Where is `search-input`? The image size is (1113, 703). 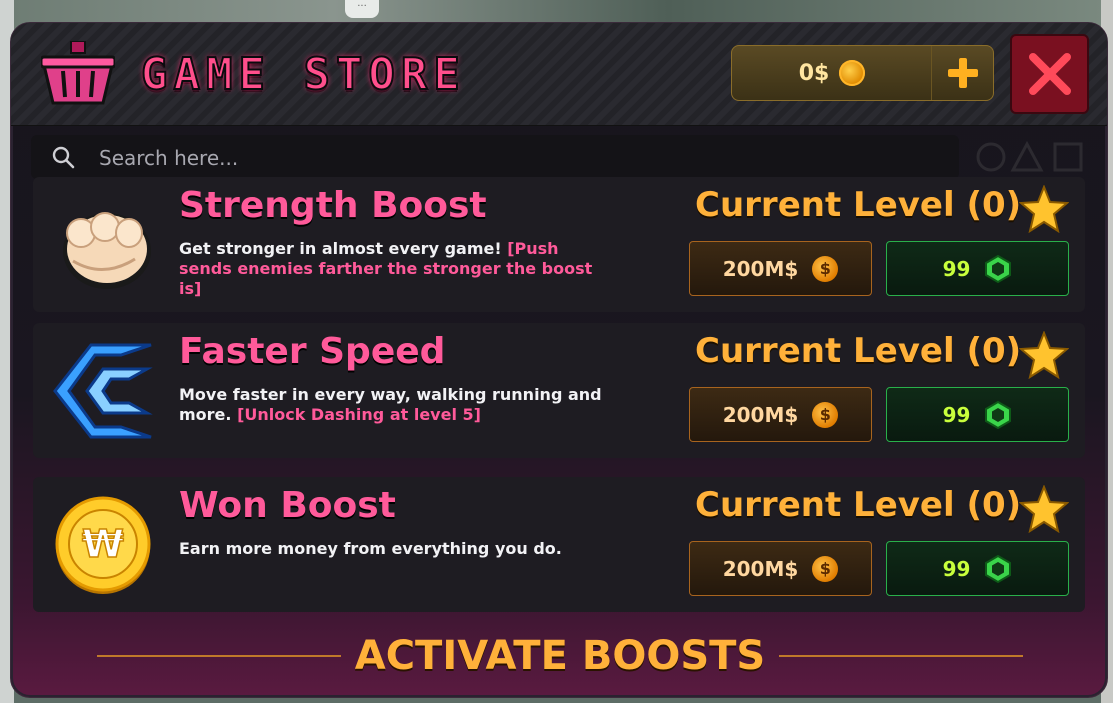
search-input is located at coordinates (519, 158).